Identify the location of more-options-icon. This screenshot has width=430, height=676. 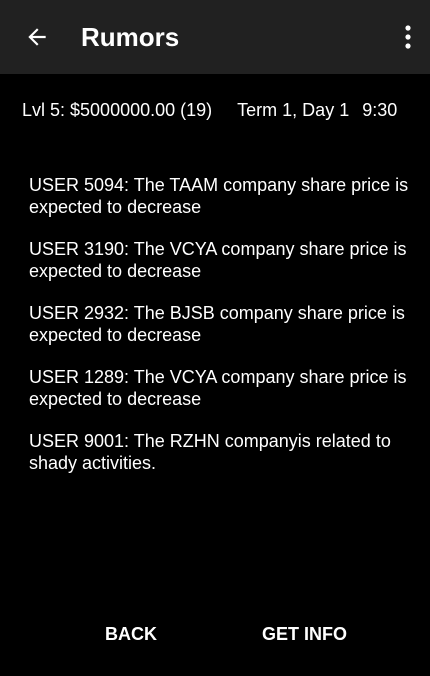
(408, 37).